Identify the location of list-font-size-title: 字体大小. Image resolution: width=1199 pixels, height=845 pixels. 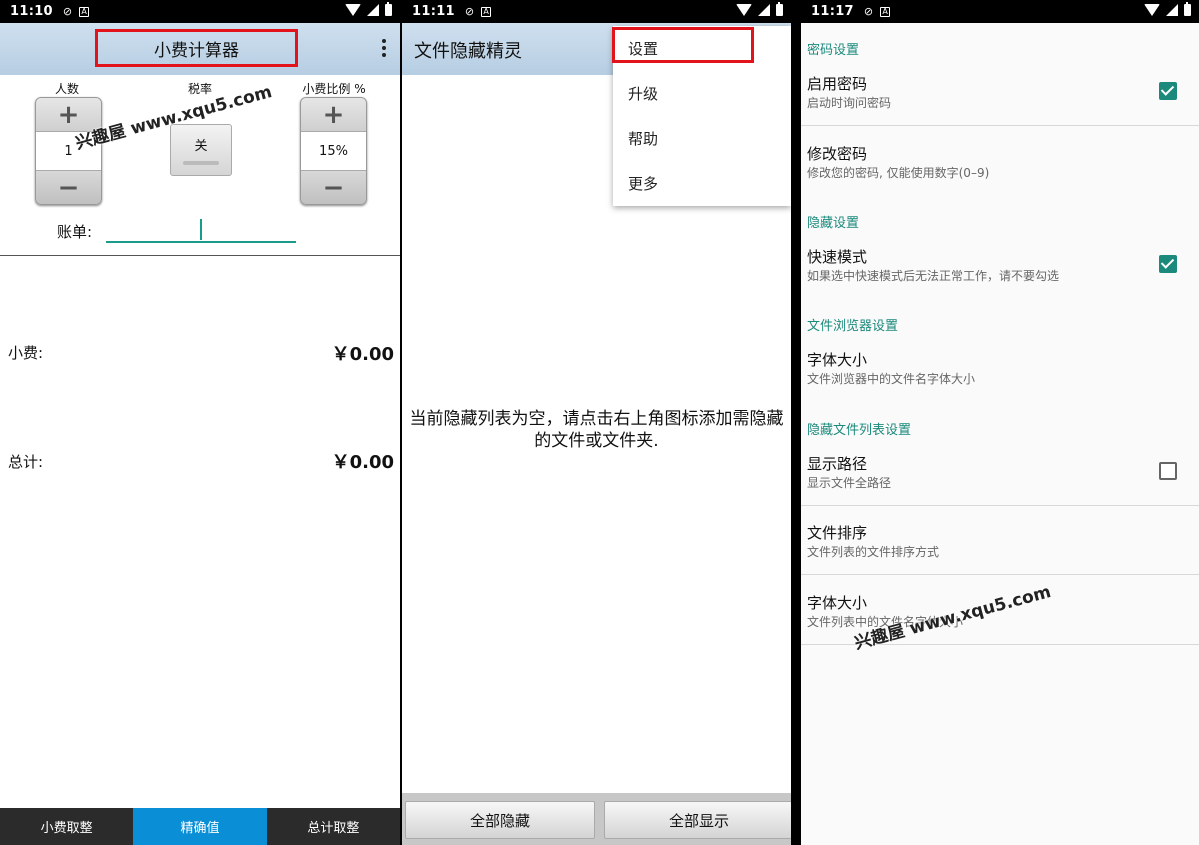
(837, 602).